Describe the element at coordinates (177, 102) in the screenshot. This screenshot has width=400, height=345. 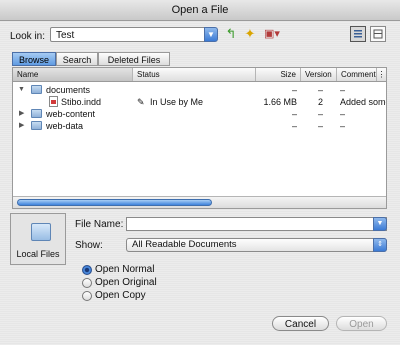
I see `item-status: In Use by Me` at that location.